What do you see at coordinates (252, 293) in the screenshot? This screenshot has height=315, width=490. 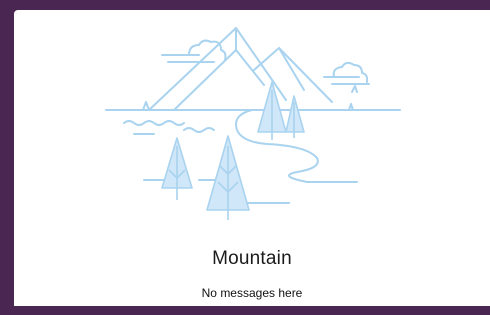 I see `empty-state-message: No messages here` at bounding box center [252, 293].